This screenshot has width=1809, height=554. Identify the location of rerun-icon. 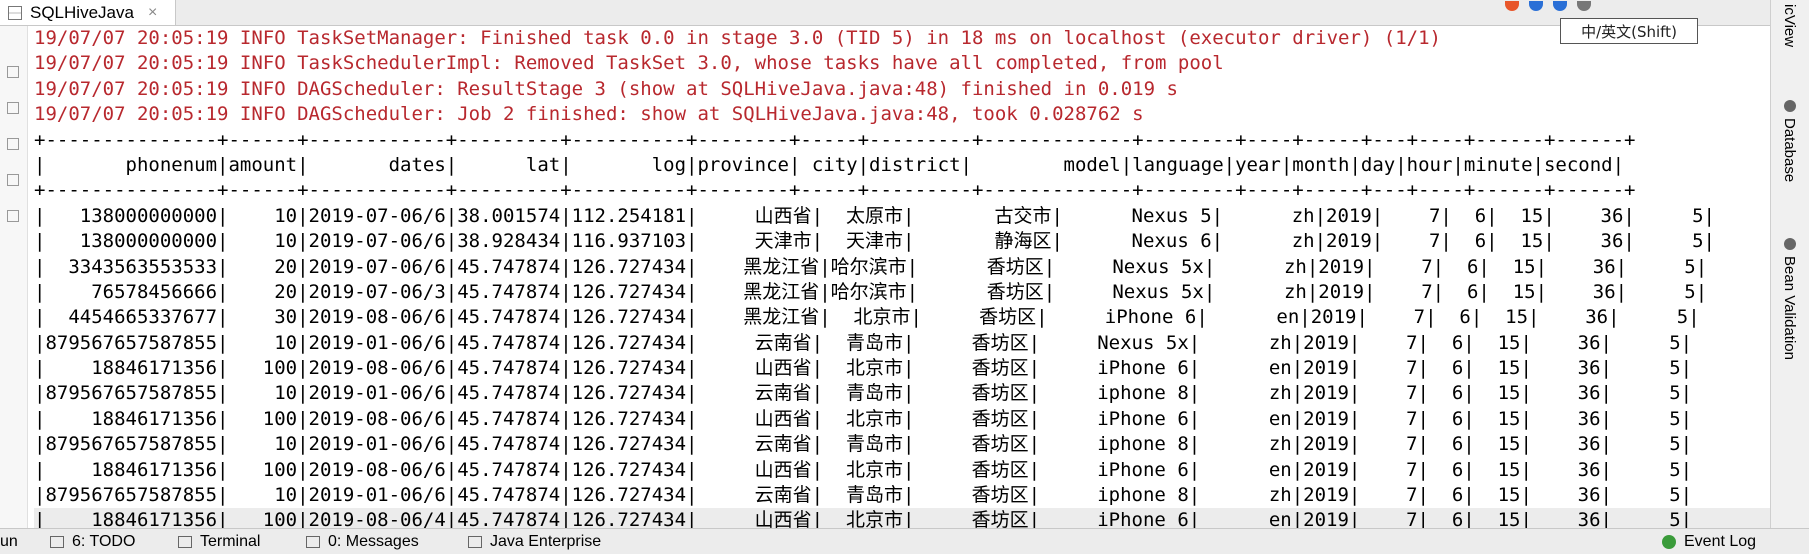
(13, 72).